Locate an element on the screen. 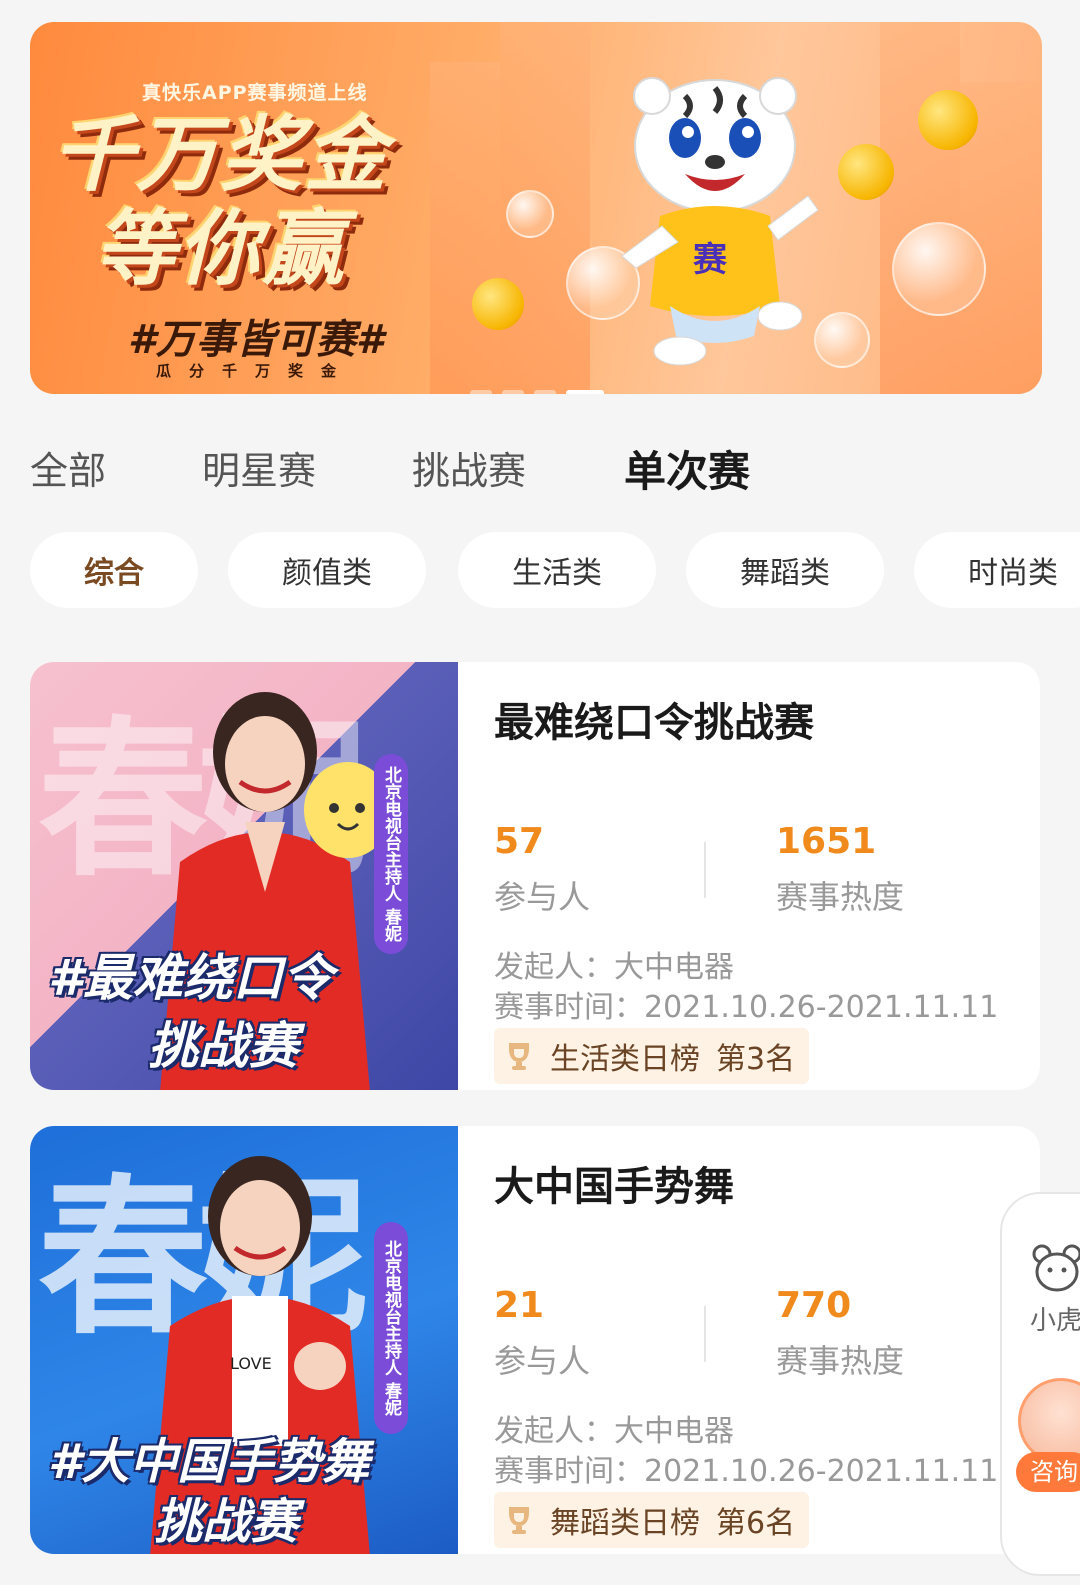 The height and width of the screenshot is (1585, 1080). rank-badge: 舞蹈类日榜 第6名 is located at coordinates (652, 1520).